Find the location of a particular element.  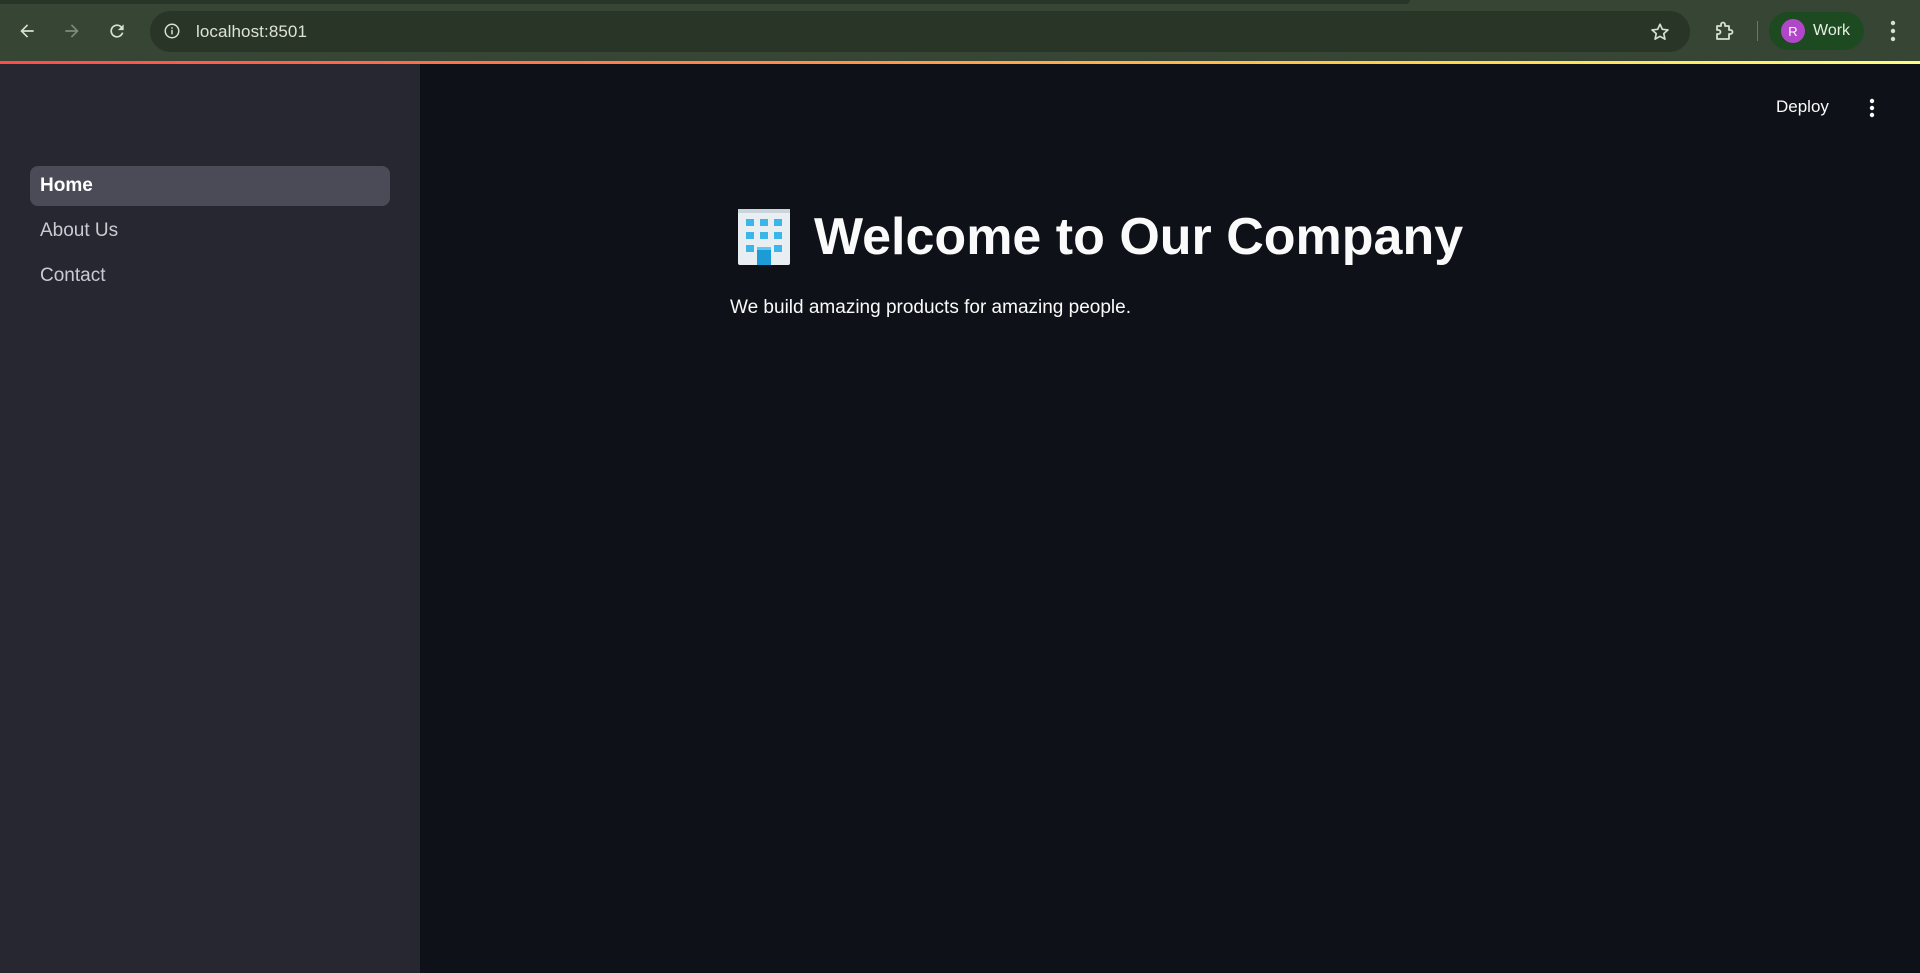

sidebar-item-label: About Us is located at coordinates (79, 230).